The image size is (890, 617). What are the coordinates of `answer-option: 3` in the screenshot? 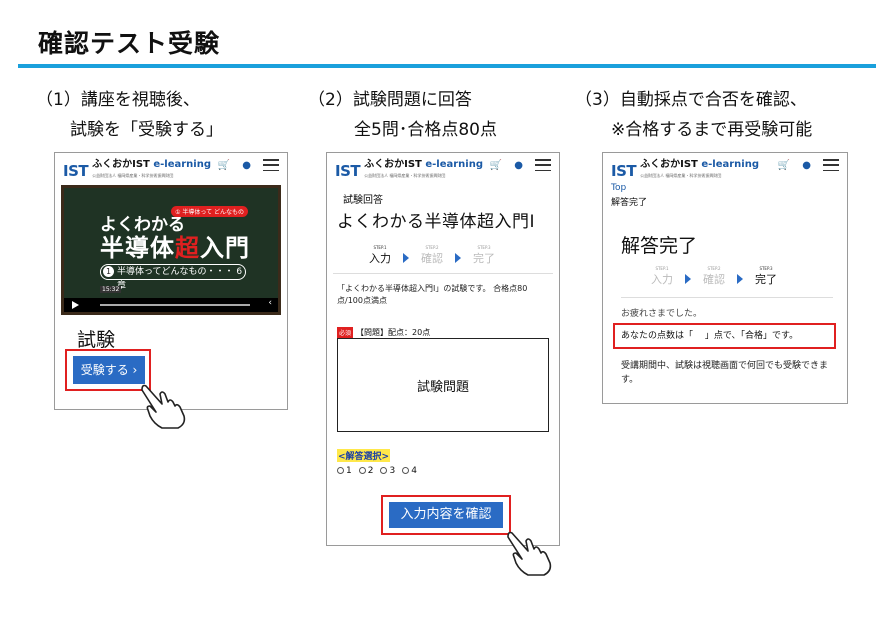 It's located at (387, 471).